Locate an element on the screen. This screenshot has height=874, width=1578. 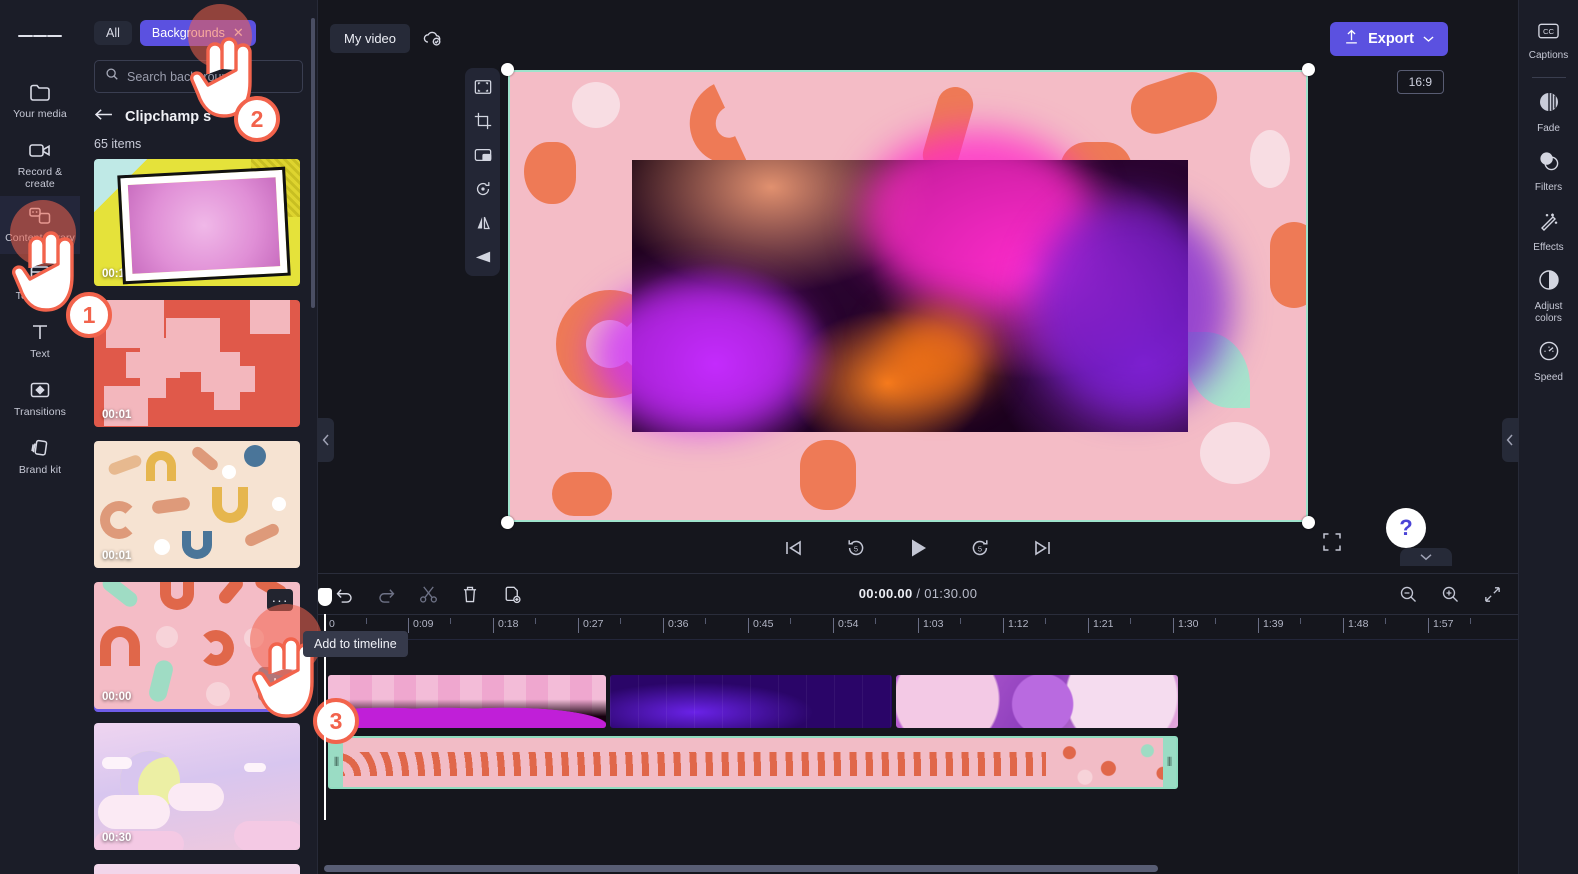
speed-icon is located at coordinates (1549, 353).